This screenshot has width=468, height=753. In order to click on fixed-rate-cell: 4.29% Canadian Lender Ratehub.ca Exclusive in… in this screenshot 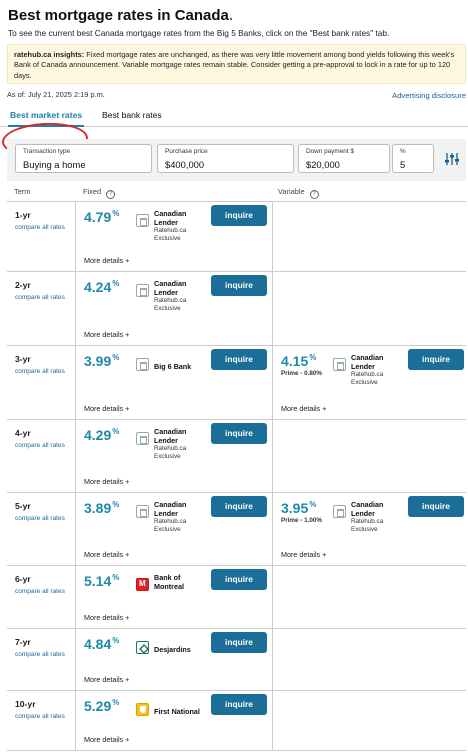, I will do `click(174, 456)`.